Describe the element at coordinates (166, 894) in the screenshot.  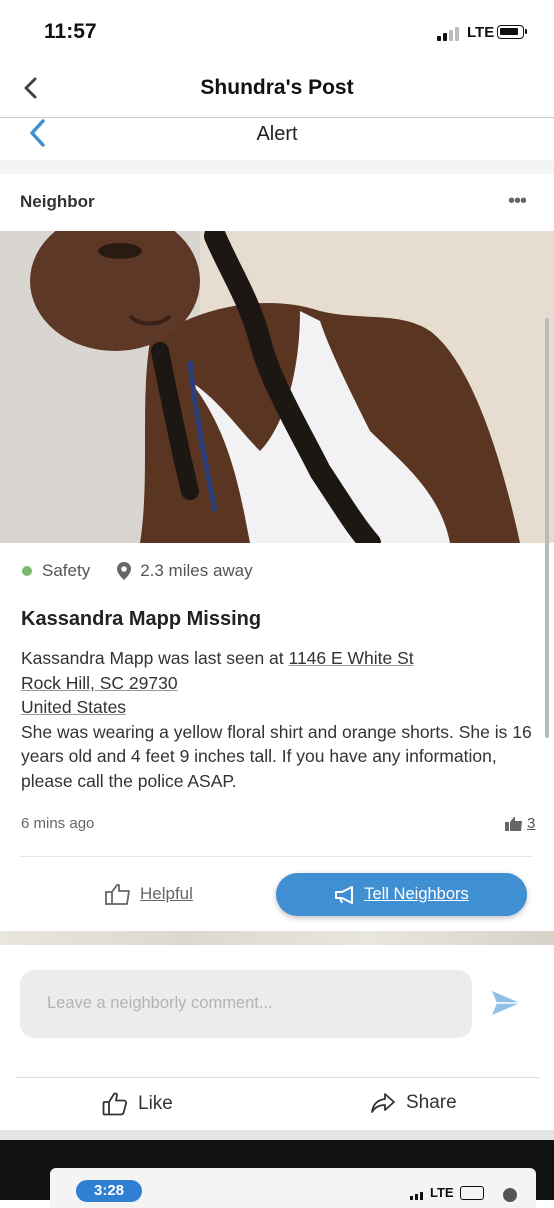
I see `helpful-label: Helpful` at that location.